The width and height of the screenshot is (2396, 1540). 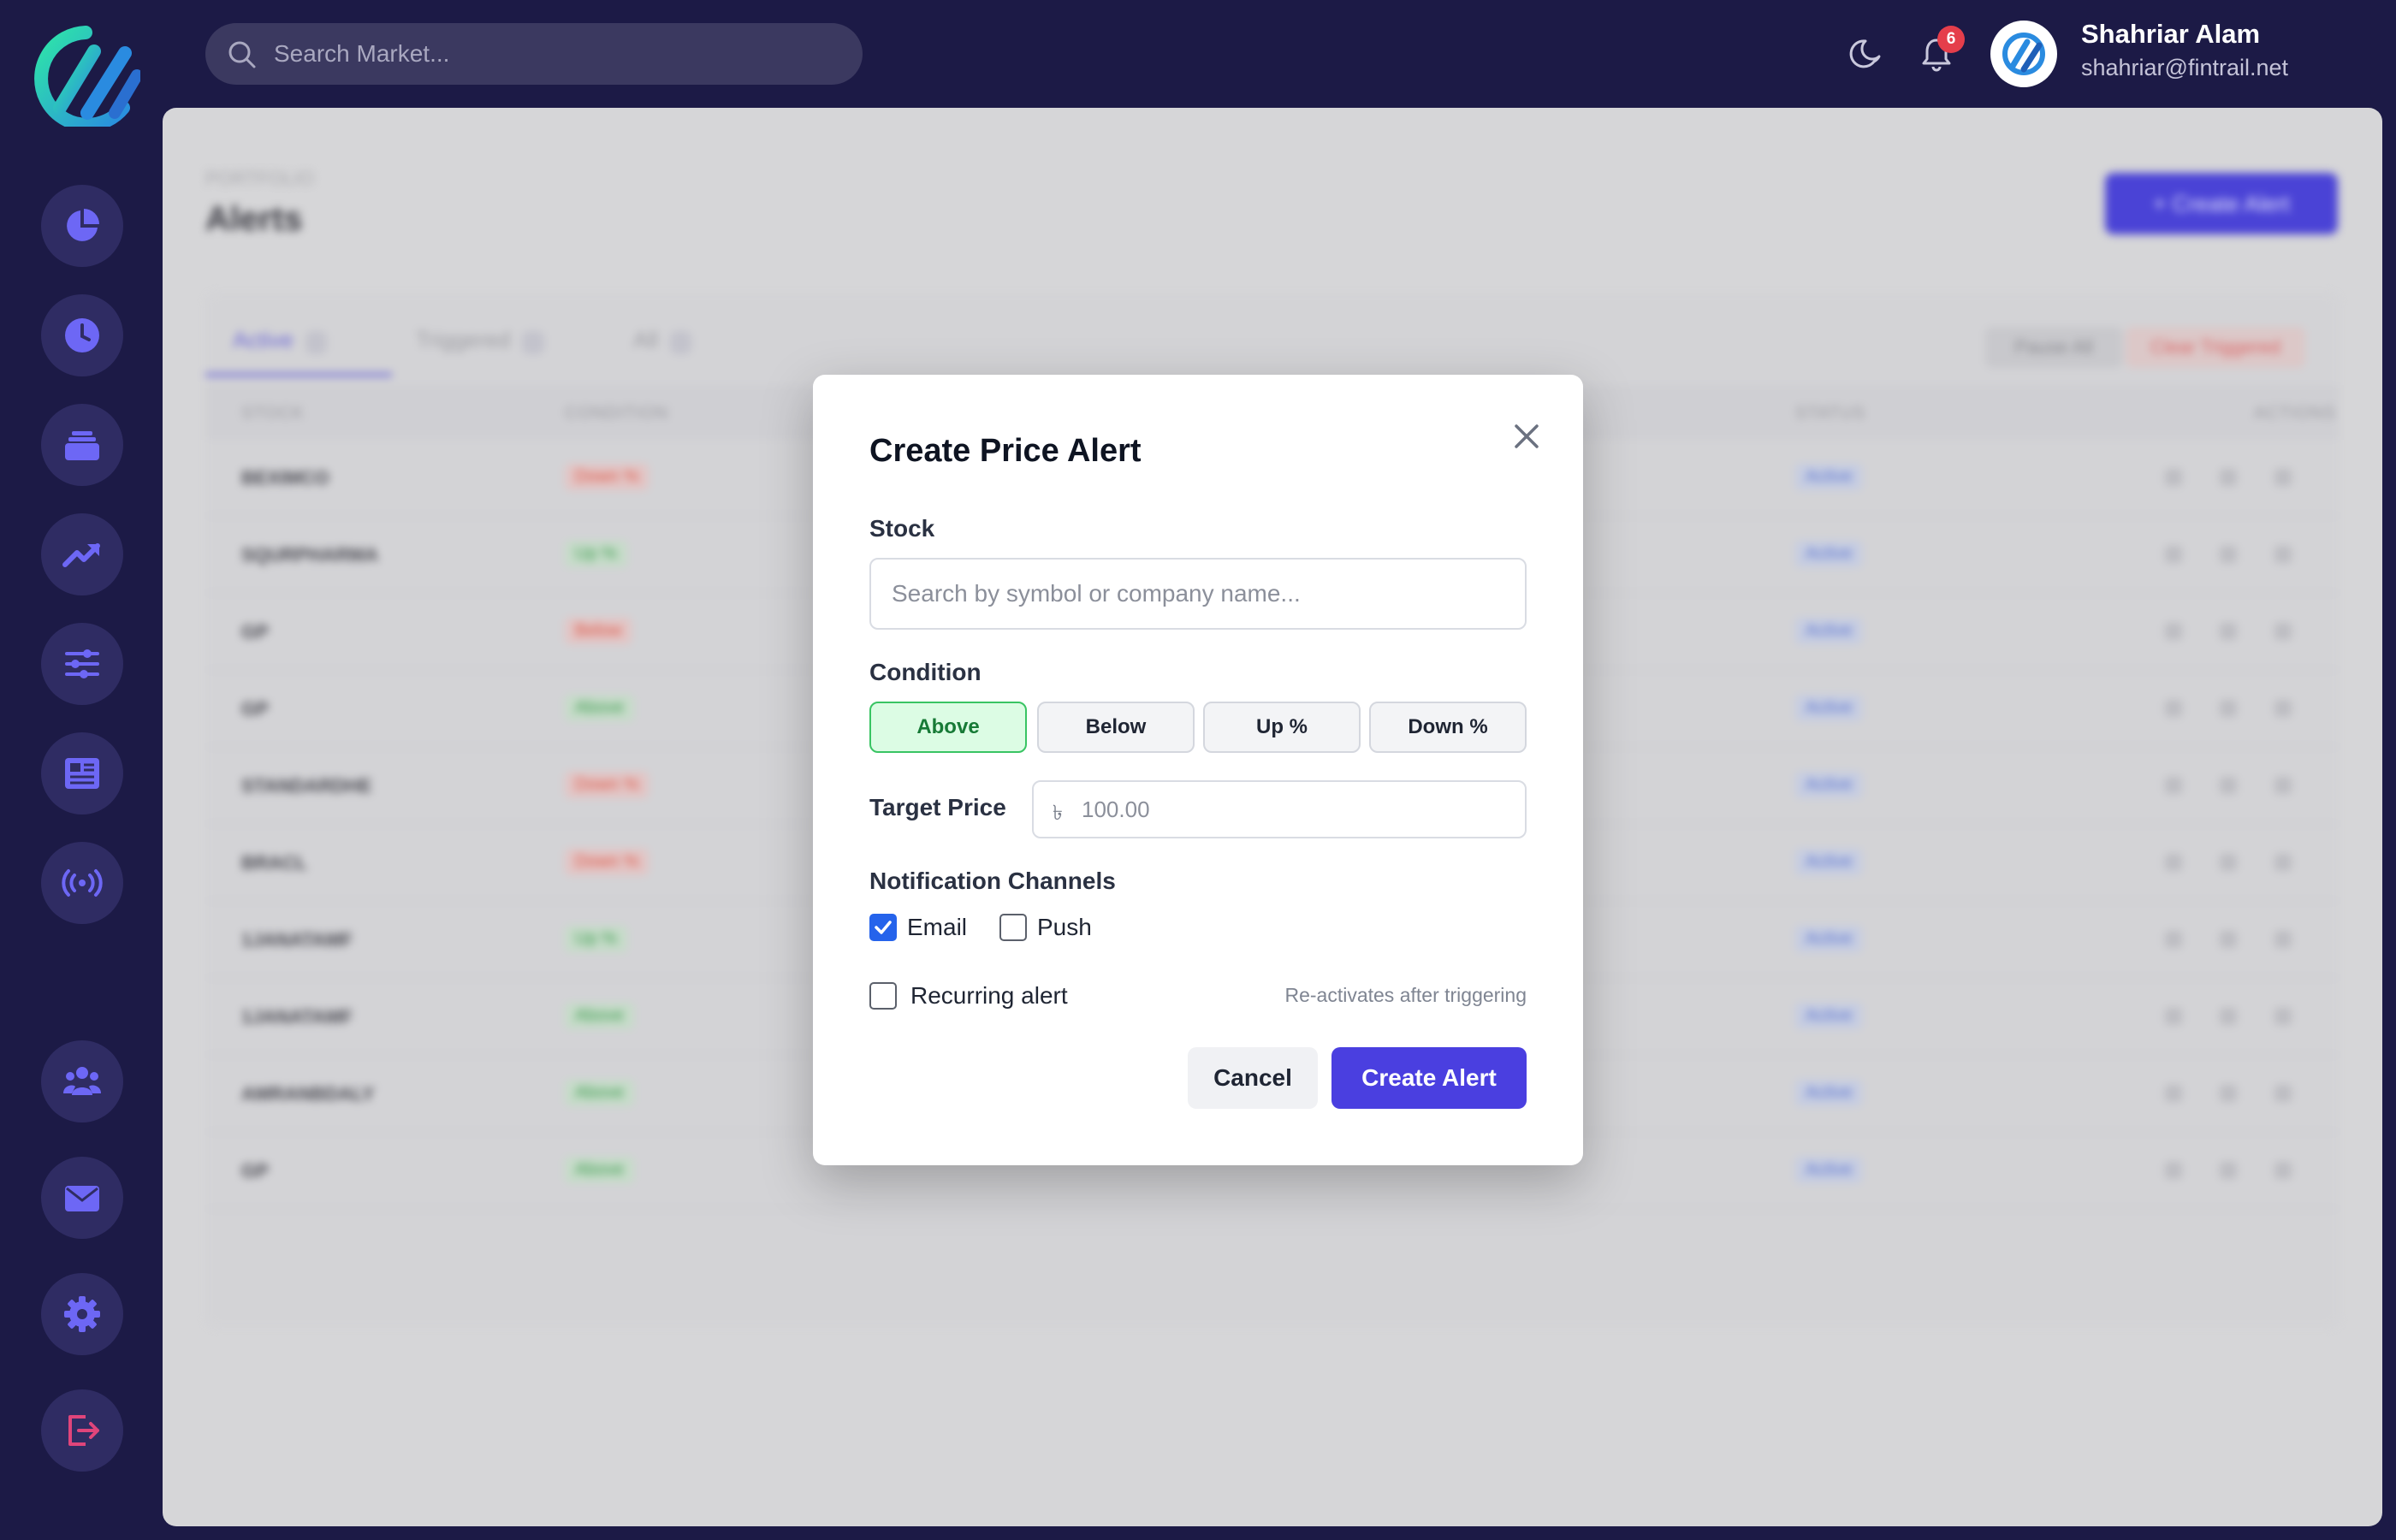 What do you see at coordinates (82, 664) in the screenshot?
I see `sidebar-item-screener` at bounding box center [82, 664].